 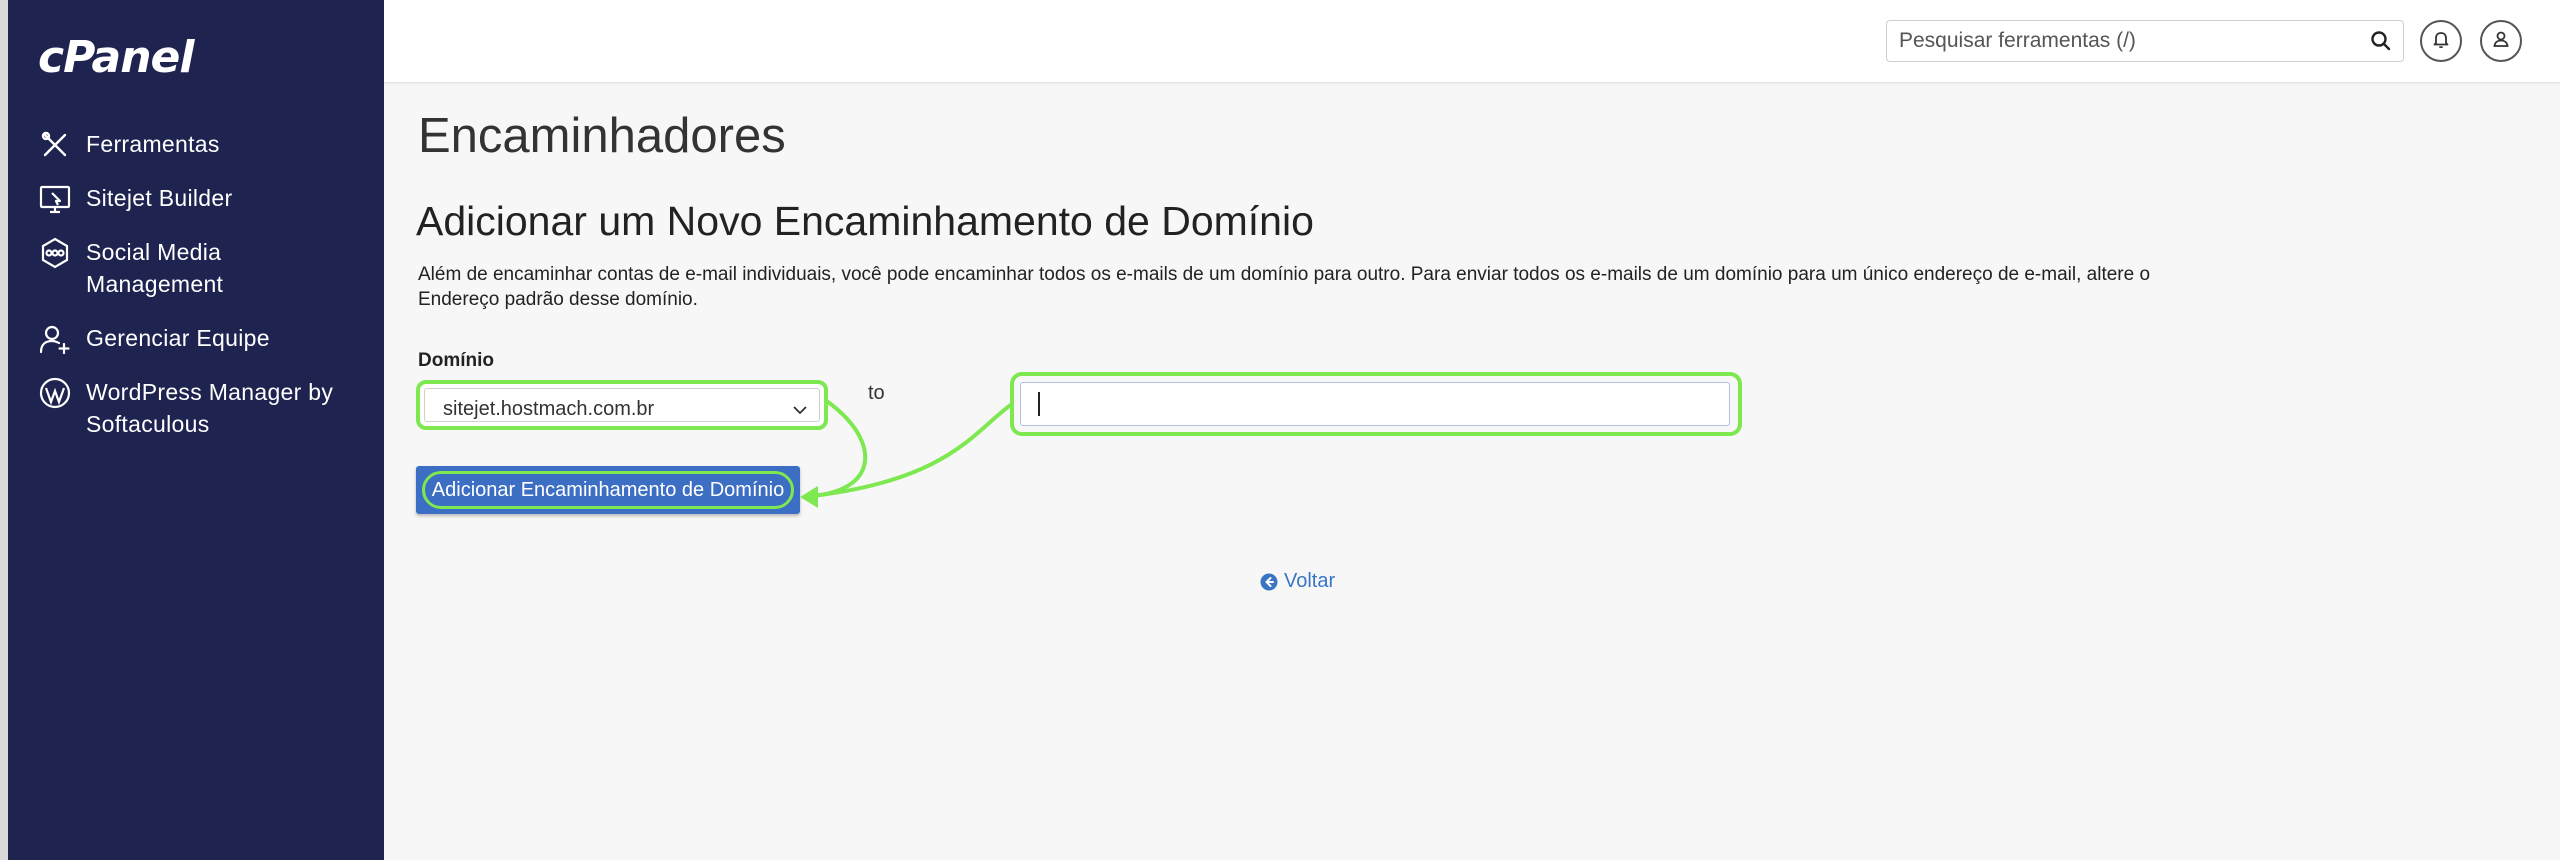 I want to click on search-icon, so click(x=2381, y=41).